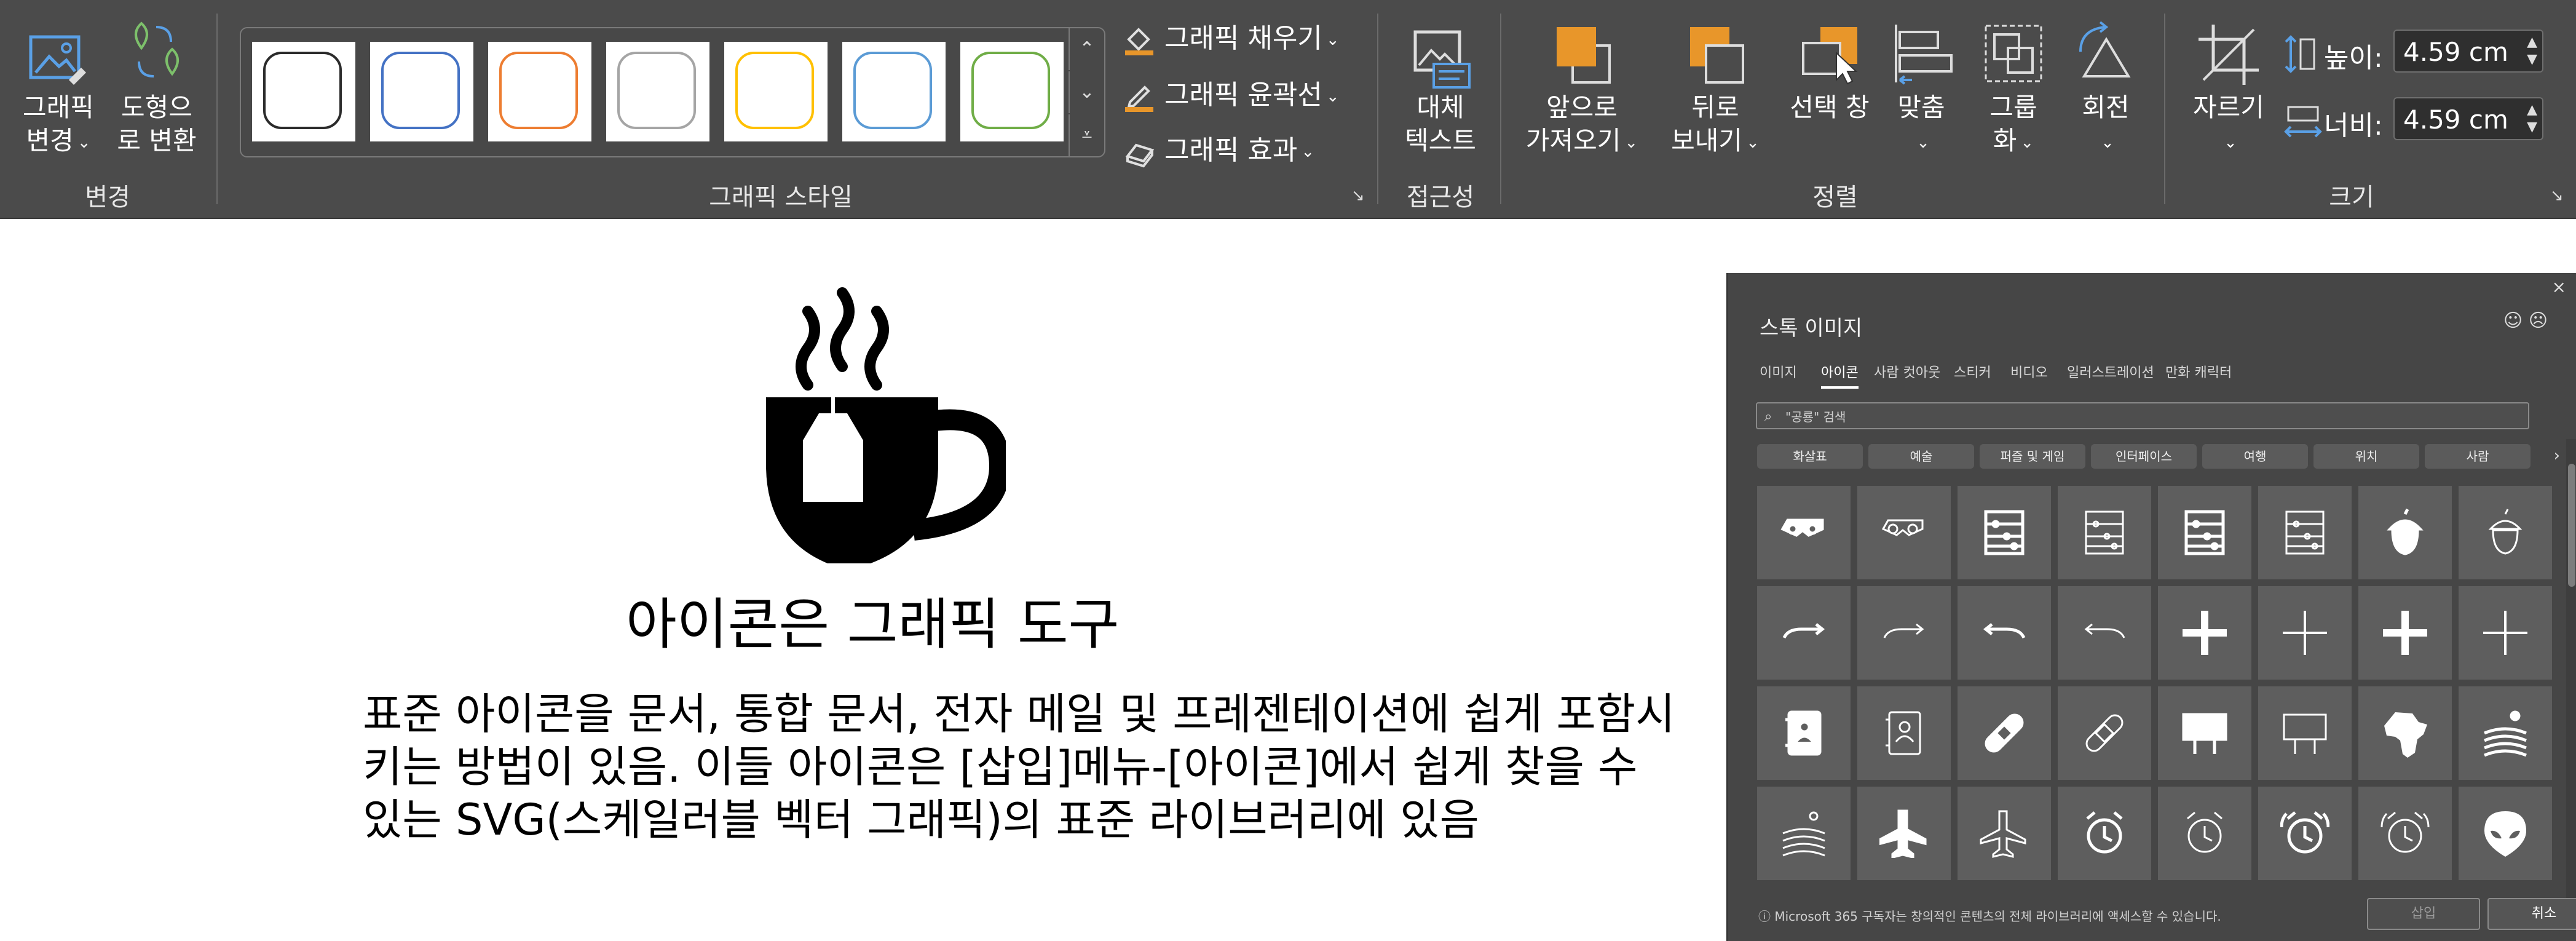 The height and width of the screenshot is (941, 2576). What do you see at coordinates (2106, 89) in the screenshot?
I see `rotate-button: 회전 ⌄` at bounding box center [2106, 89].